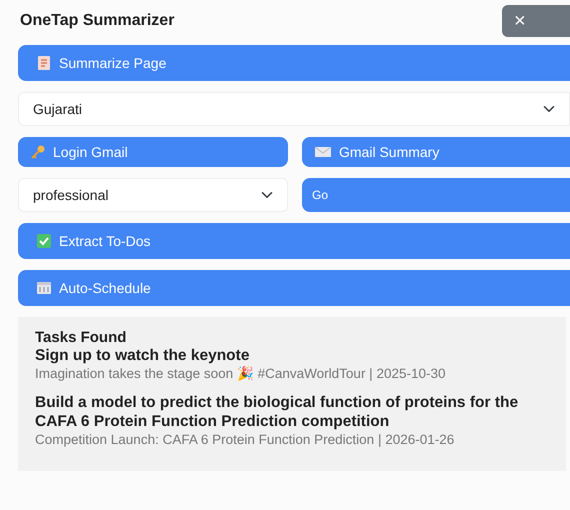  Describe the element at coordinates (536, 21) in the screenshot. I see `close-button: ×` at that location.